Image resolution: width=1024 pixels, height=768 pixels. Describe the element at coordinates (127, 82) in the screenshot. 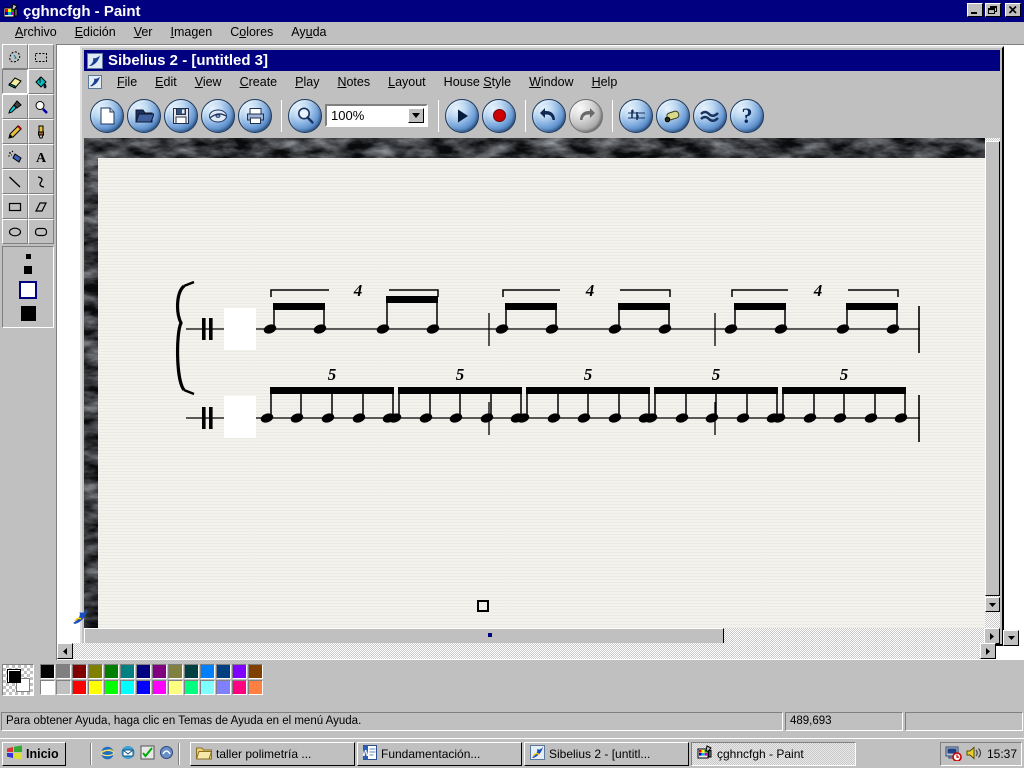

I see `sibelius-menu-file: File` at that location.